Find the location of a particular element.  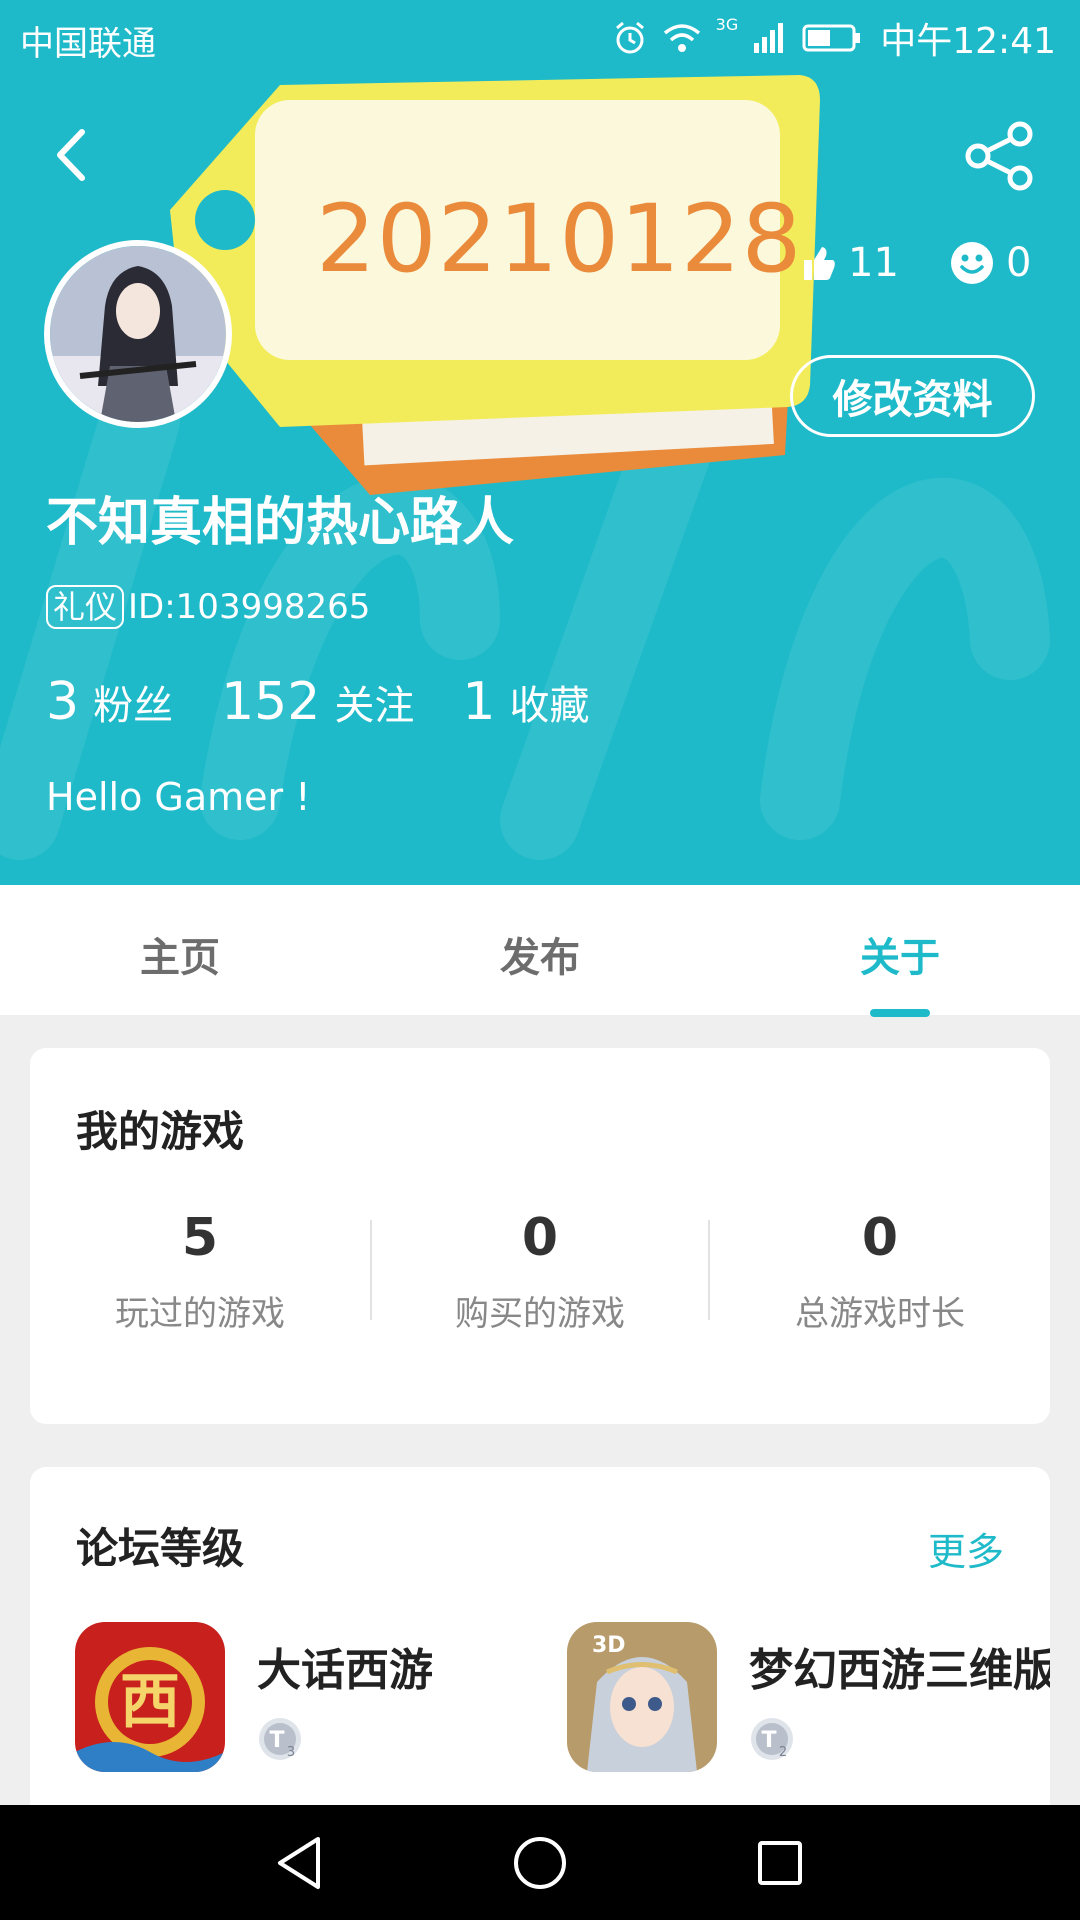

profile-tabs: 主页 发布 关于 is located at coordinates (540, 951).